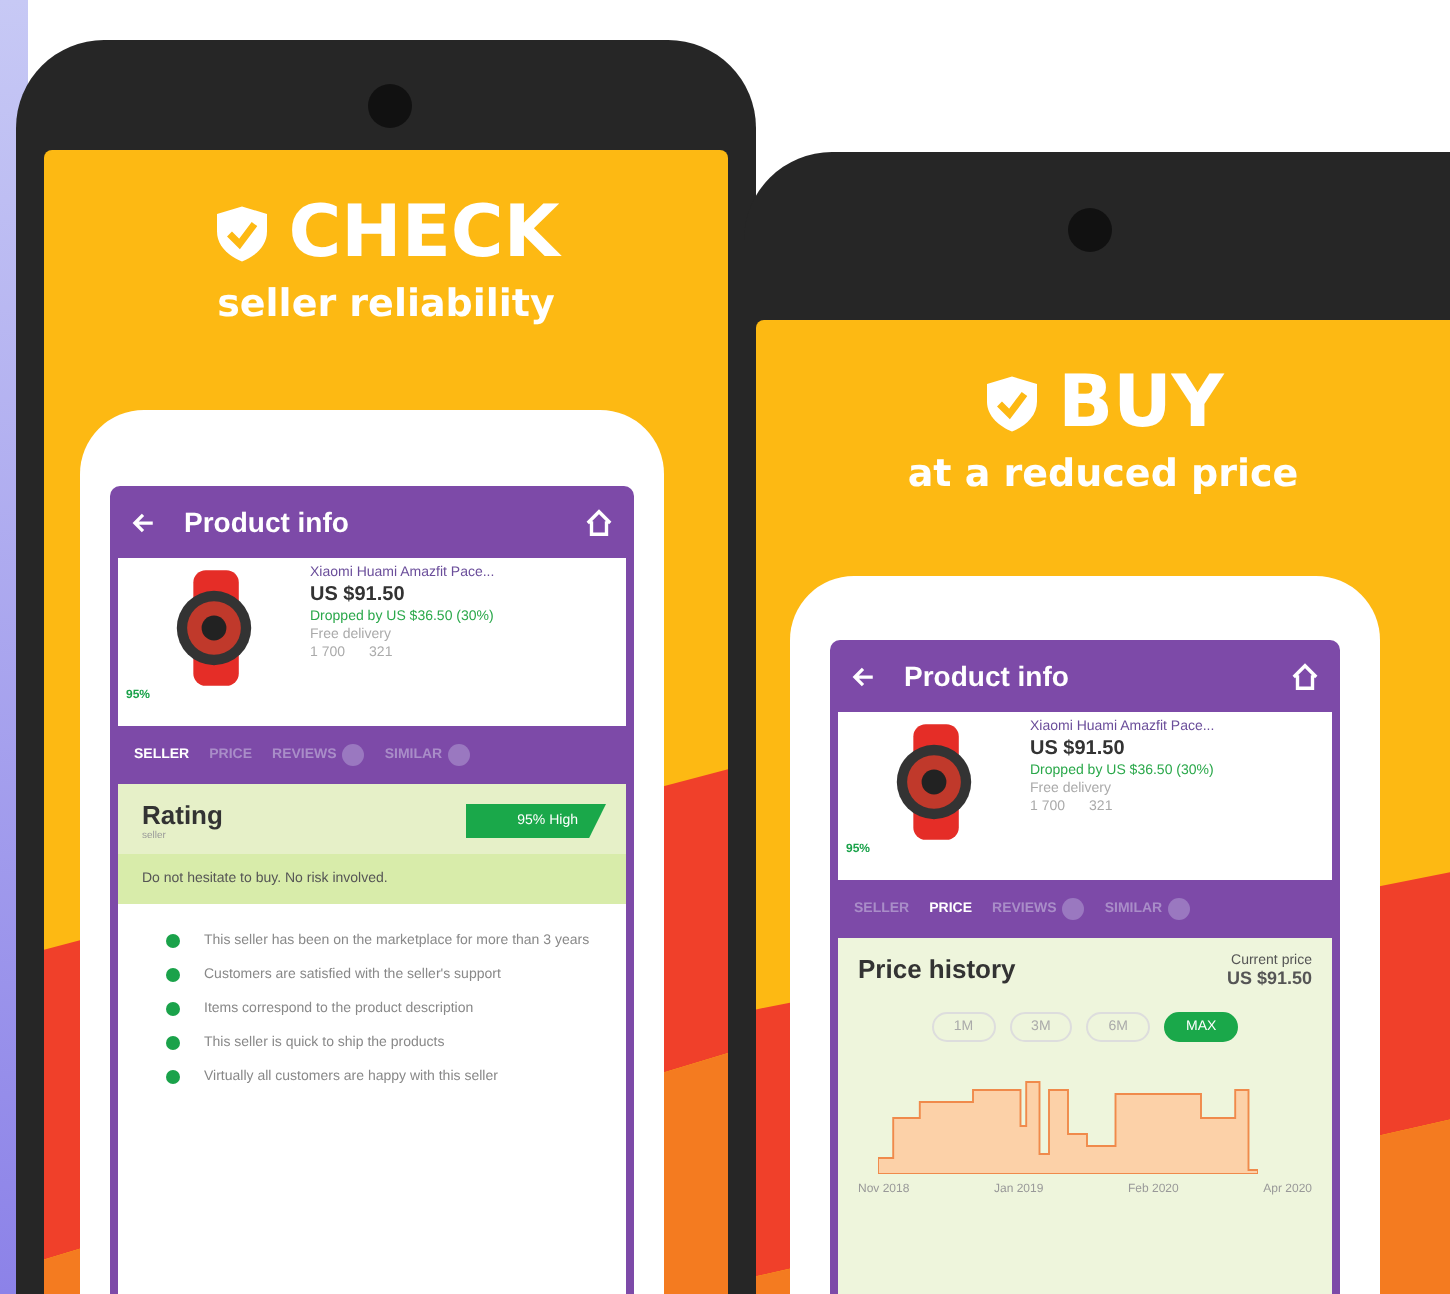 The image size is (1450, 1294). I want to click on price-history-title: Price history, so click(937, 971).